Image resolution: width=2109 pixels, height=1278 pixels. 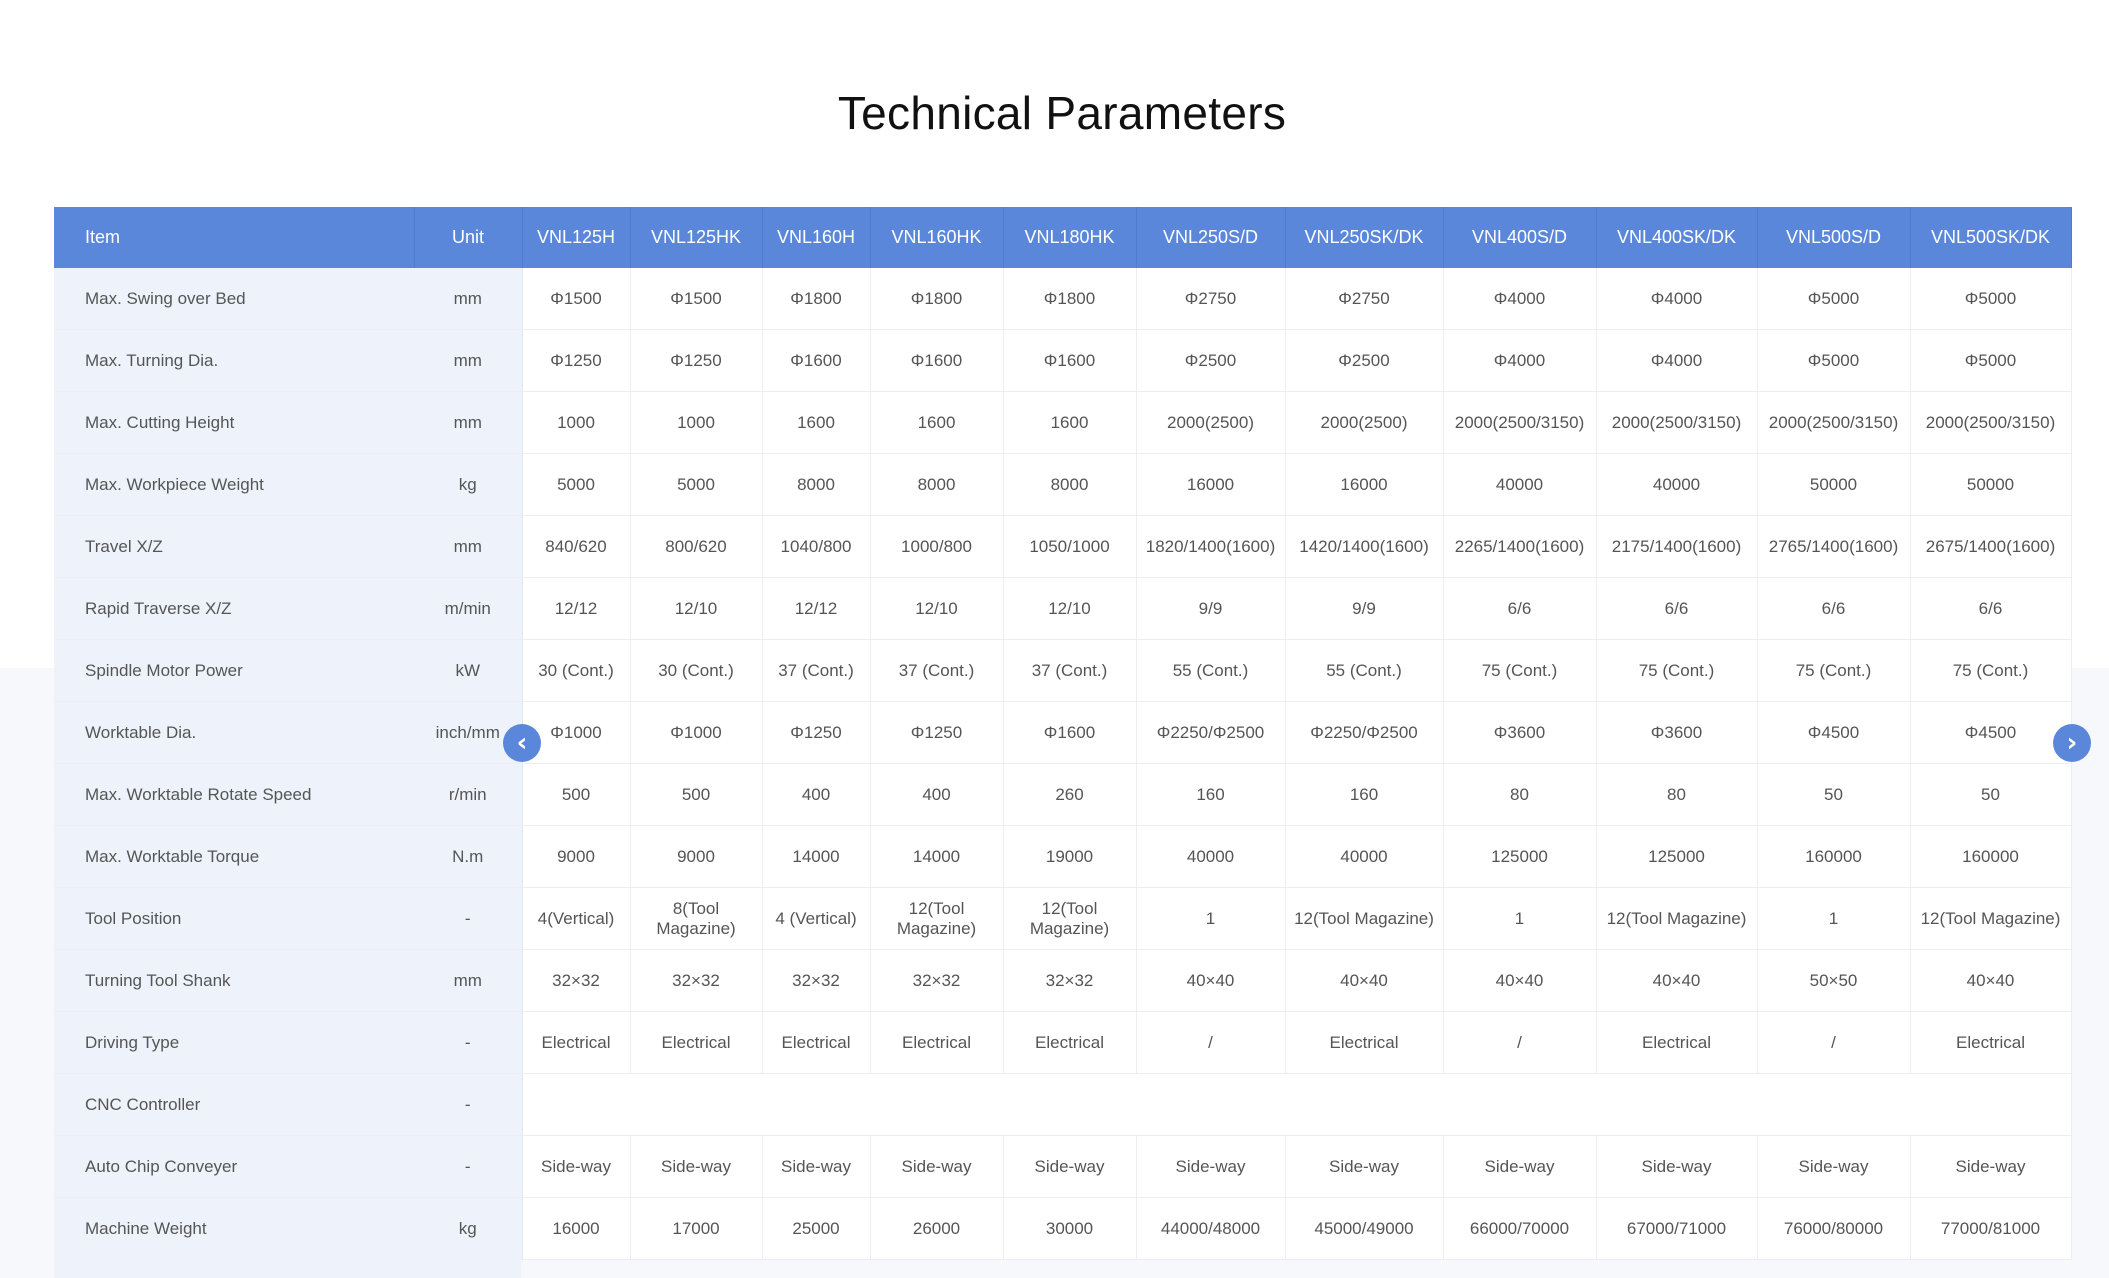 What do you see at coordinates (234, 918) in the screenshot?
I see `row-item-label: Tool Position` at bounding box center [234, 918].